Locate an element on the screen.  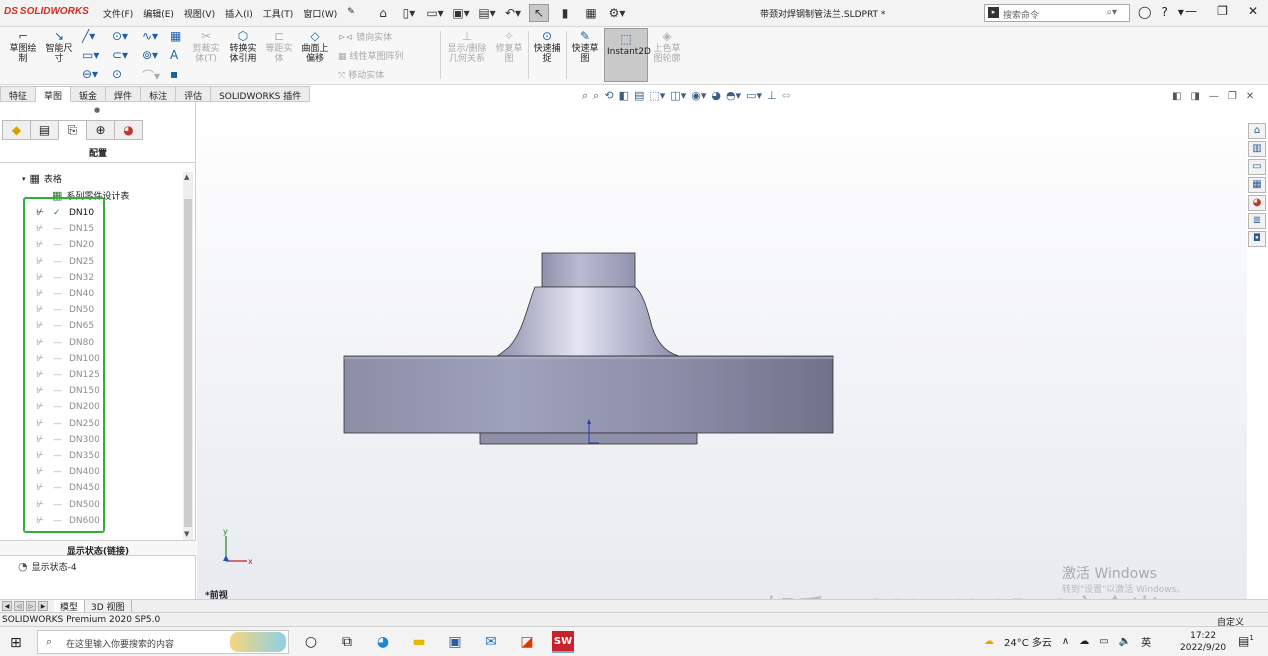
minimize-icon: — is located at coordinates (1191, 11).